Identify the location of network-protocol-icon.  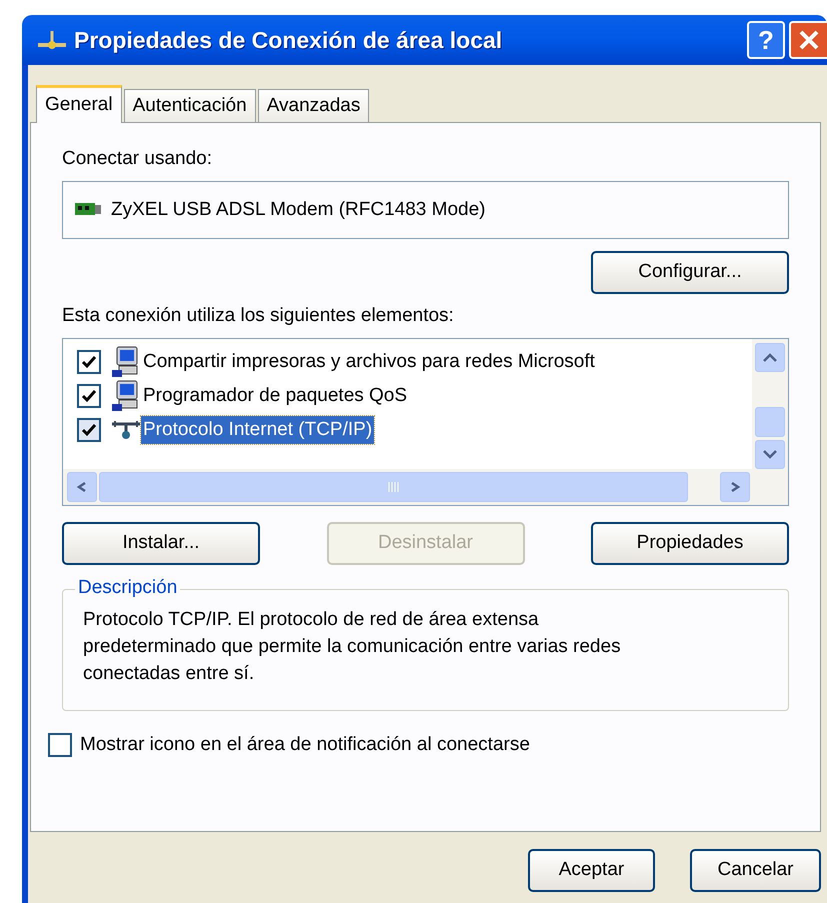
(126, 430).